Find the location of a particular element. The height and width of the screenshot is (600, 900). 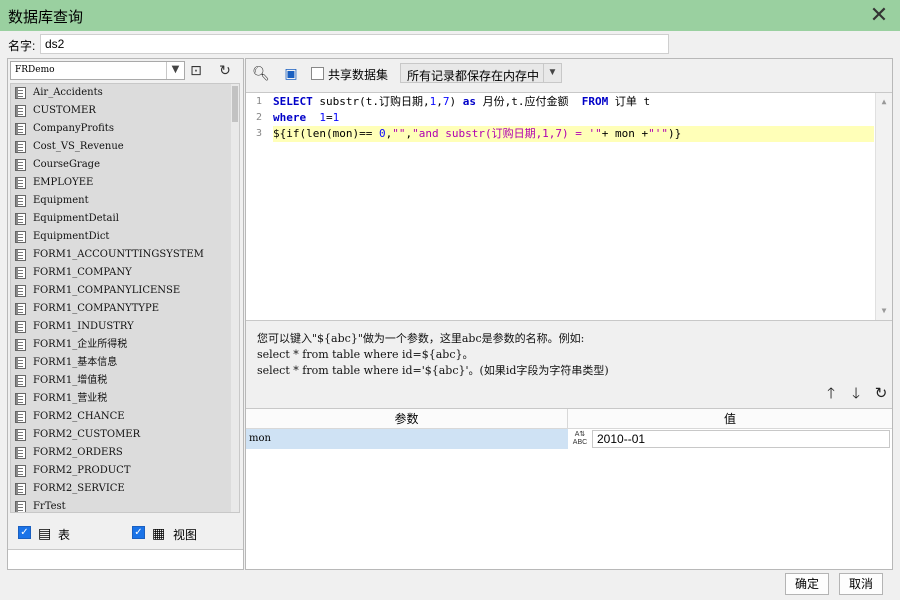

share-dataset-checkbox is located at coordinates (317, 73).